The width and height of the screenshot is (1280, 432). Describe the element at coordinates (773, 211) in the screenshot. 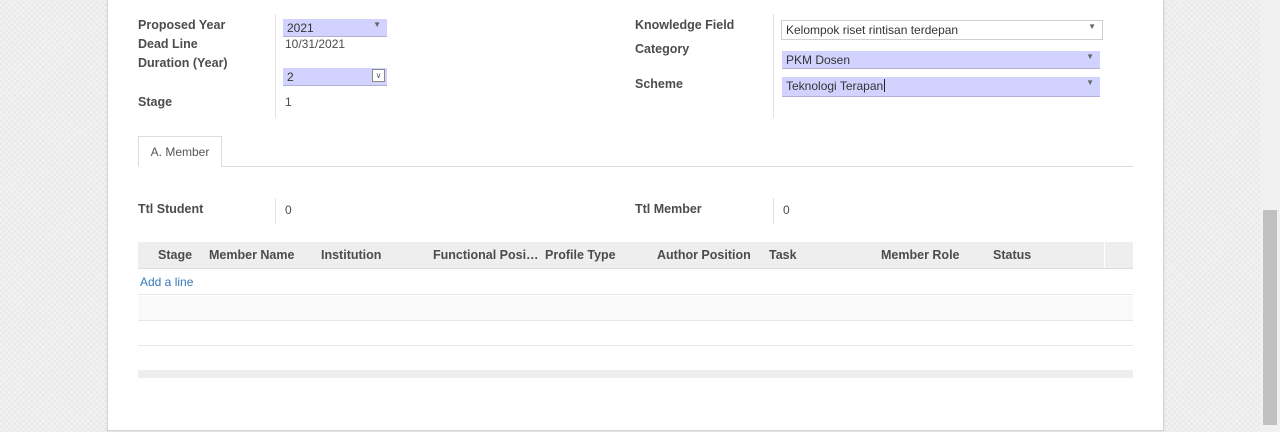

I see `total-member-divider` at that location.